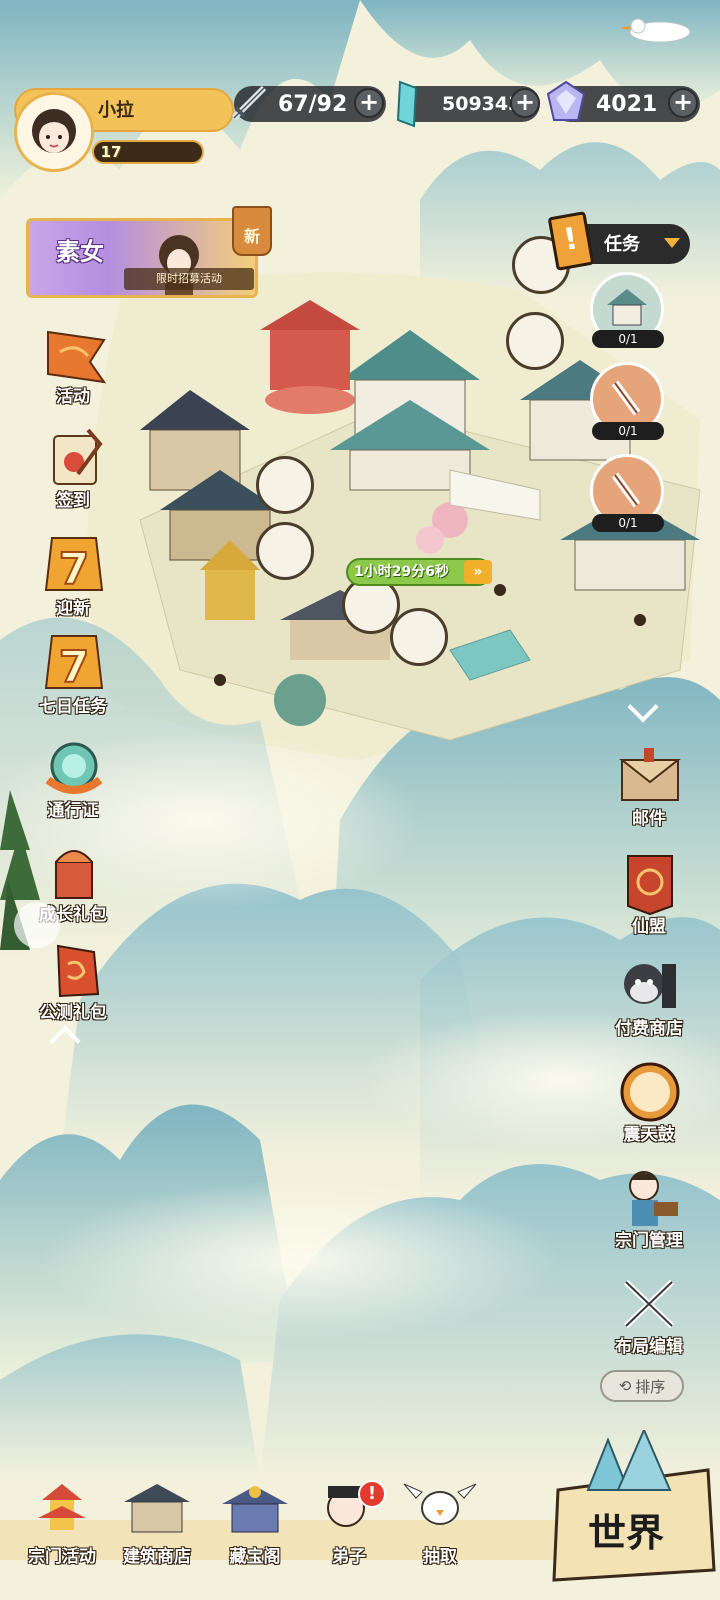  Describe the element at coordinates (73, 970) in the screenshot. I see `lantern-icon` at that location.